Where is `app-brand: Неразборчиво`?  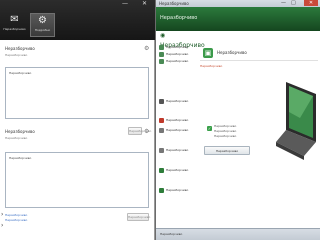
app-brand: Неразборчиво is located at coordinates (179, 18).